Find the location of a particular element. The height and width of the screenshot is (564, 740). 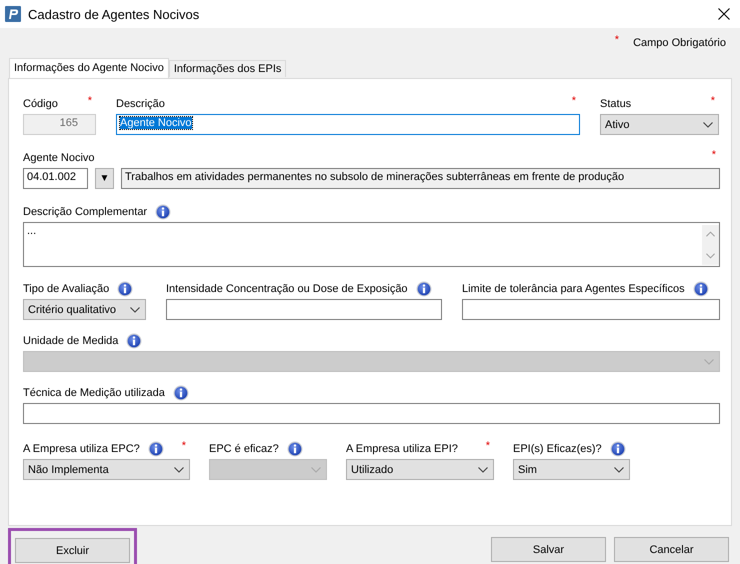

button: Excluir is located at coordinates (72, 550).